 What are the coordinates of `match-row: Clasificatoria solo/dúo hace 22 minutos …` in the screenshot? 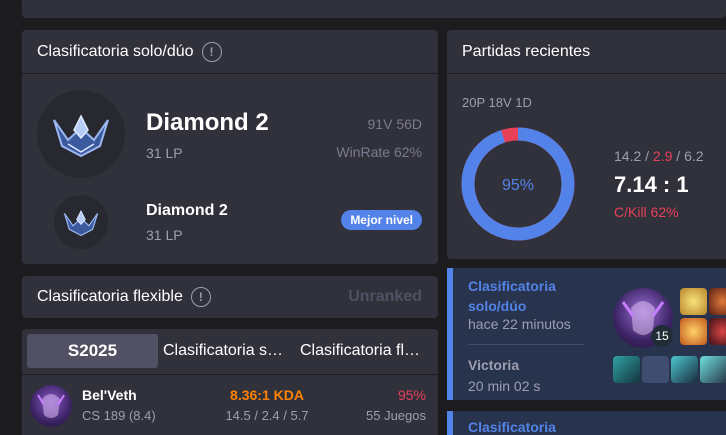 It's located at (586, 334).